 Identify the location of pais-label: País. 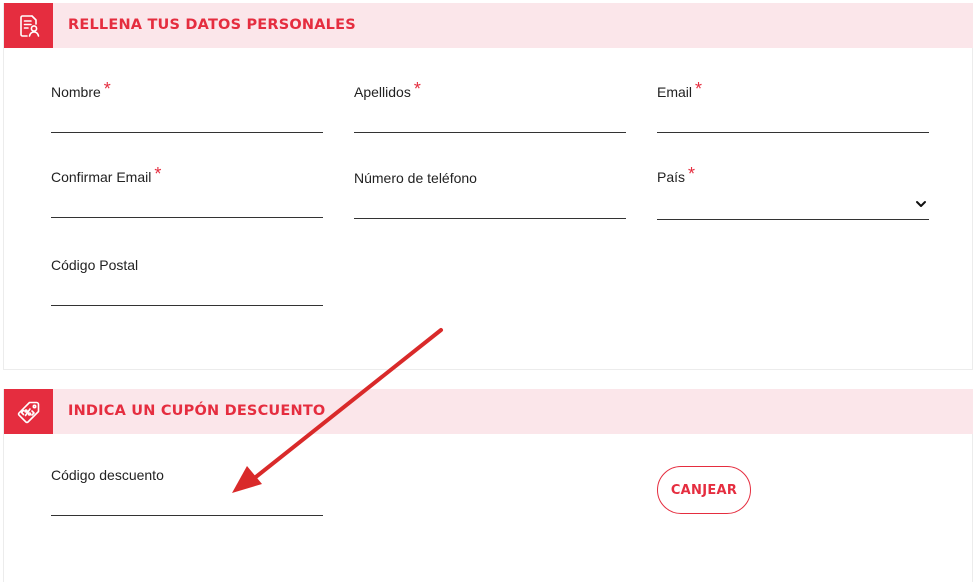
(671, 177).